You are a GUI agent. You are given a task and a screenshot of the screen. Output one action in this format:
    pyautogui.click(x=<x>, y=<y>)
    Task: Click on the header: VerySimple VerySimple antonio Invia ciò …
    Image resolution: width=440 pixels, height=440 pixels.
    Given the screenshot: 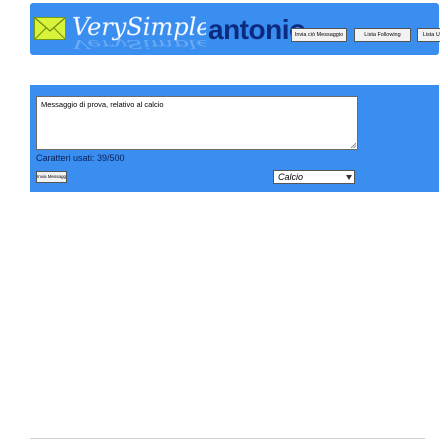 What is the action you would take?
    pyautogui.click(x=235, y=30)
    